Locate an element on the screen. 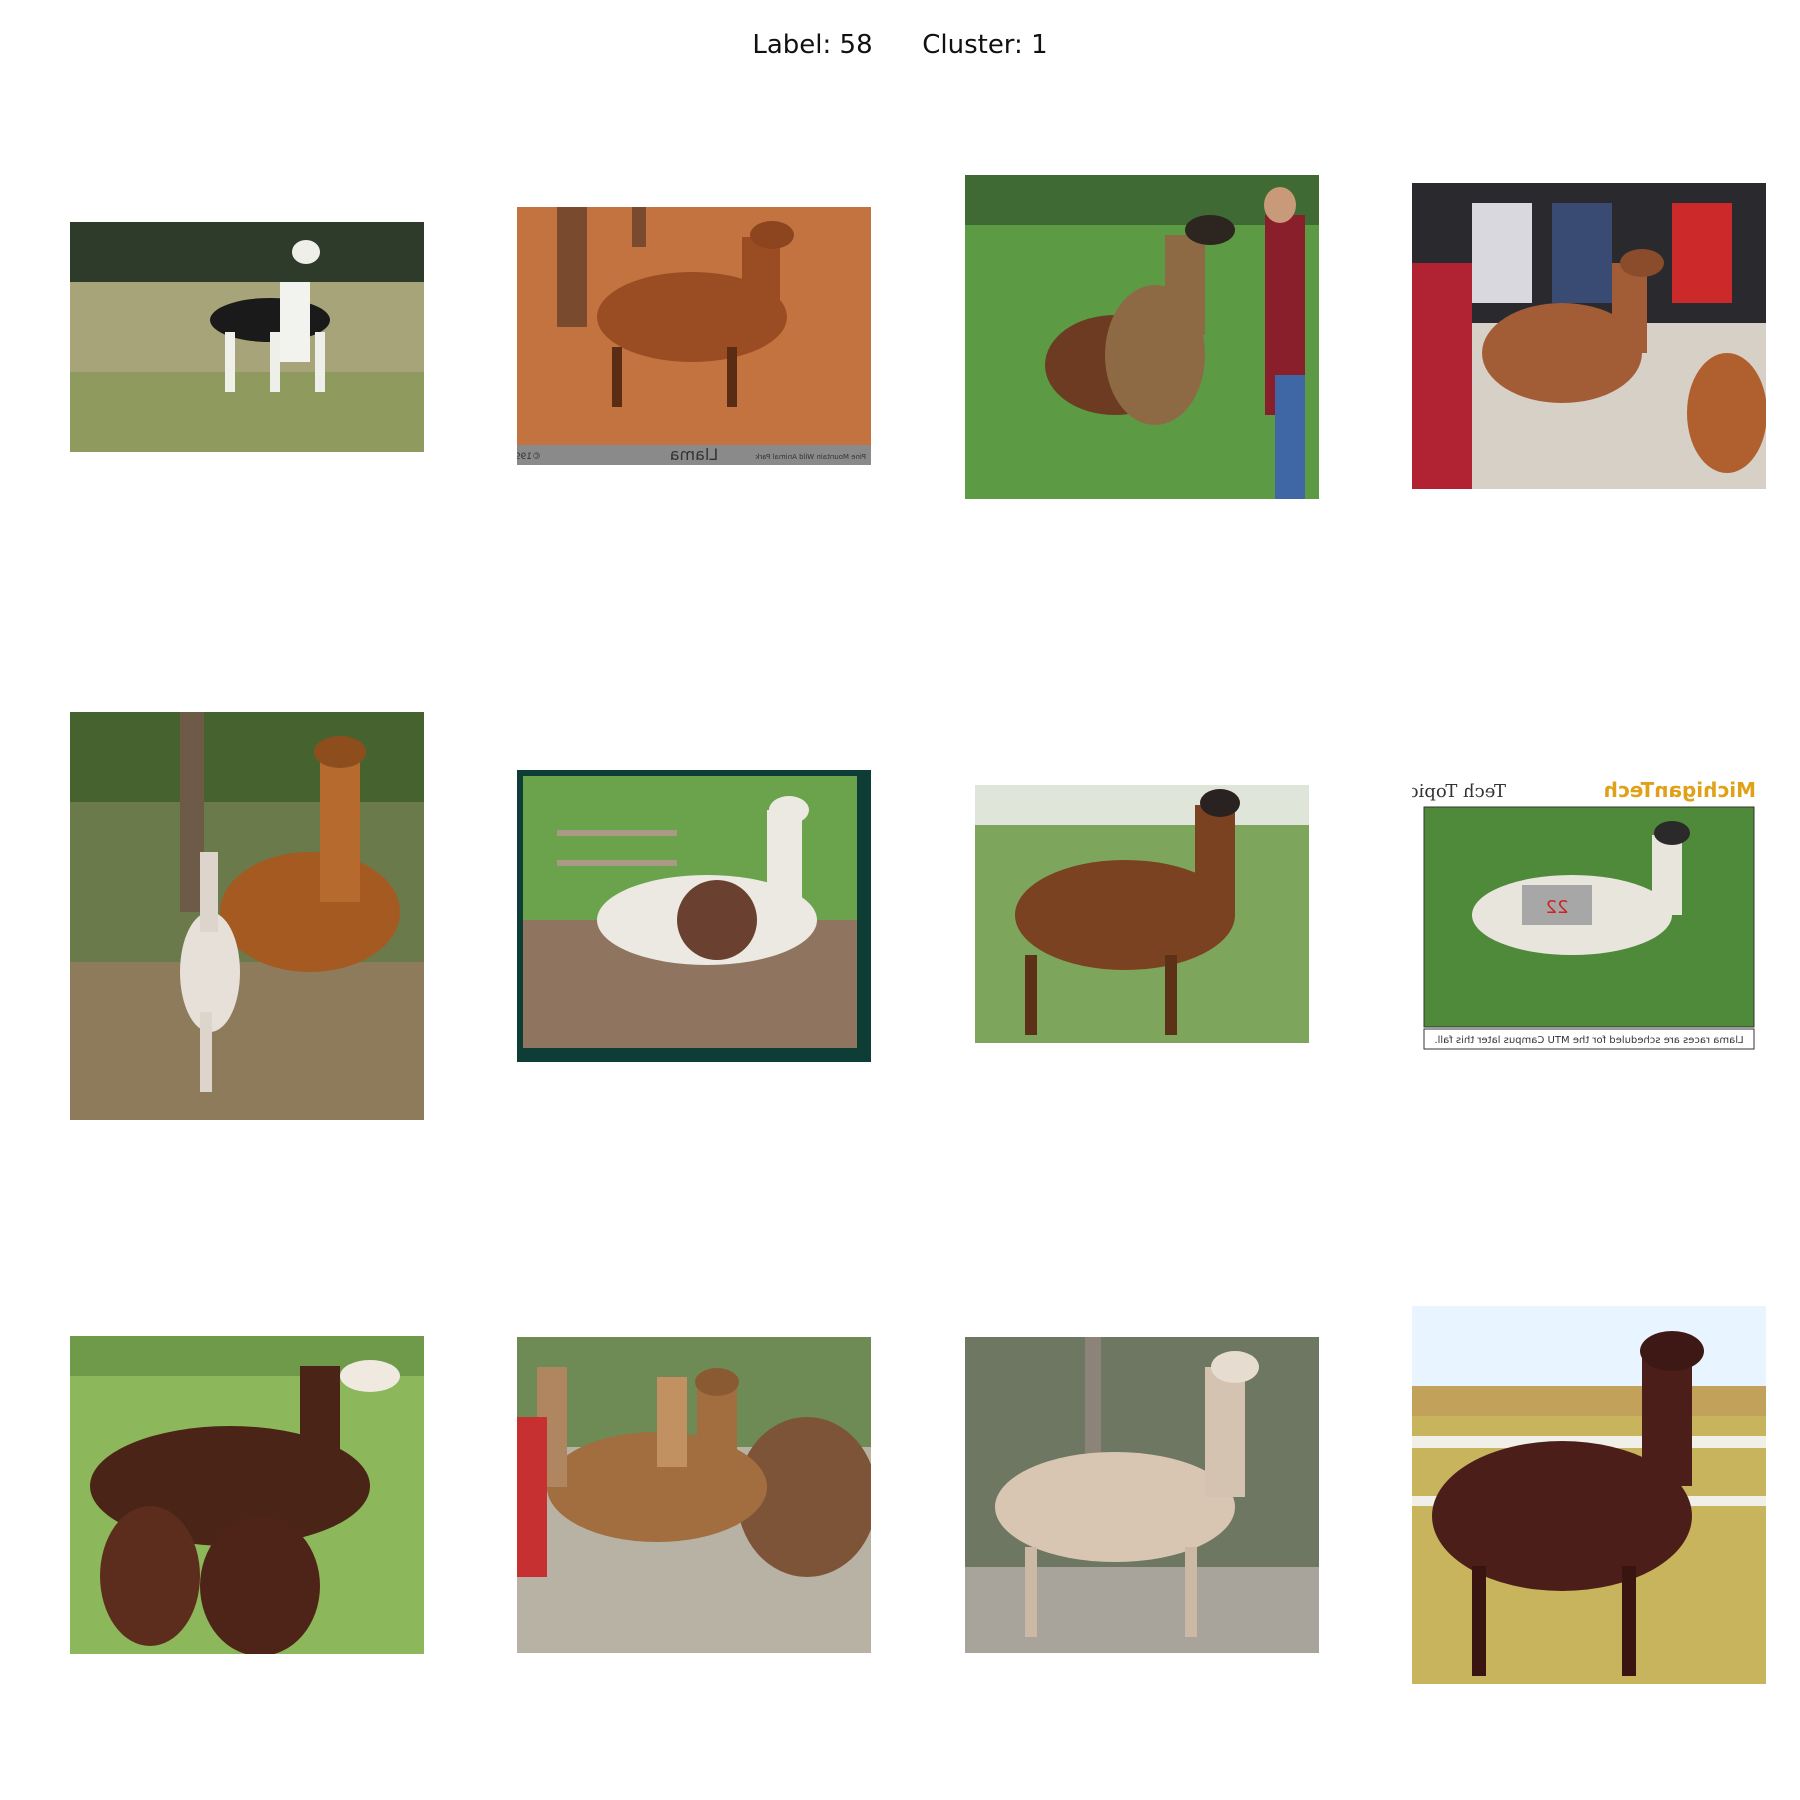  label-text: Label: 58 is located at coordinates (812, 45).